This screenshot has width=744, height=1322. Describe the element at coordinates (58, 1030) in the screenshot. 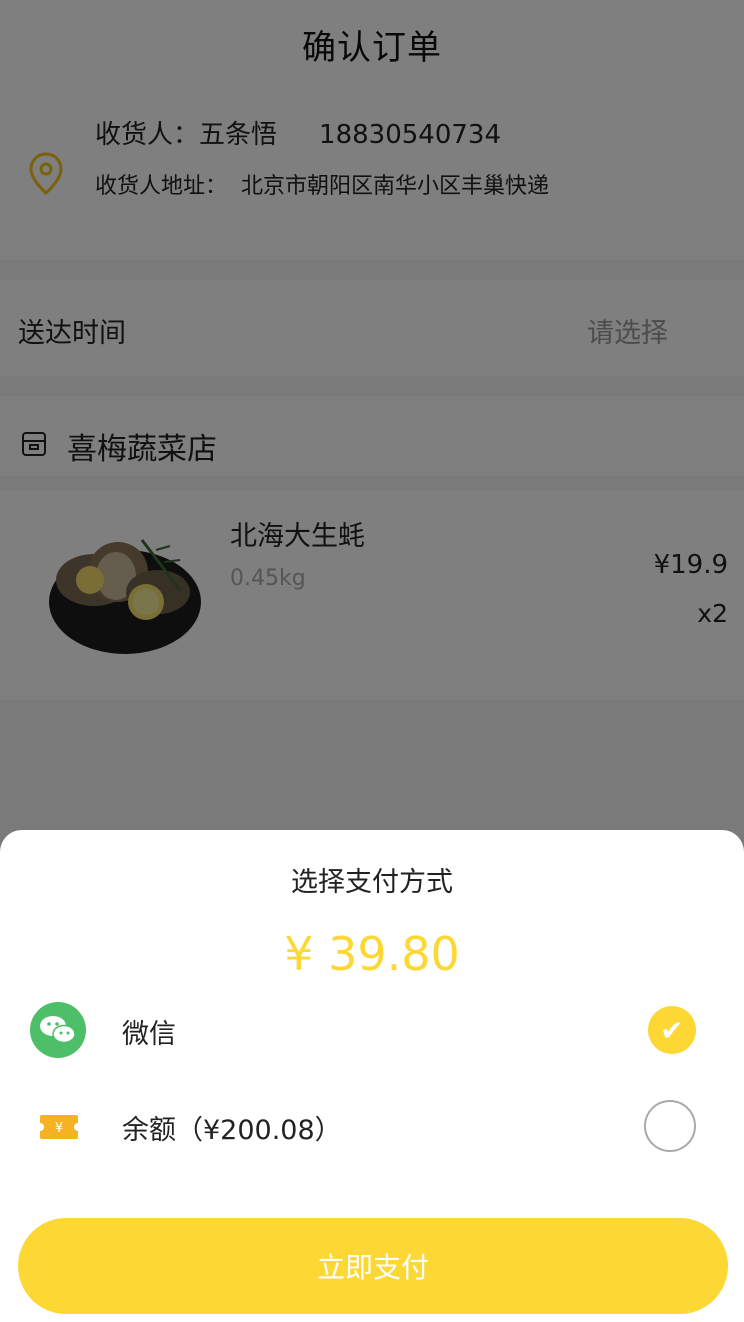

I see `wechat-icon` at that location.